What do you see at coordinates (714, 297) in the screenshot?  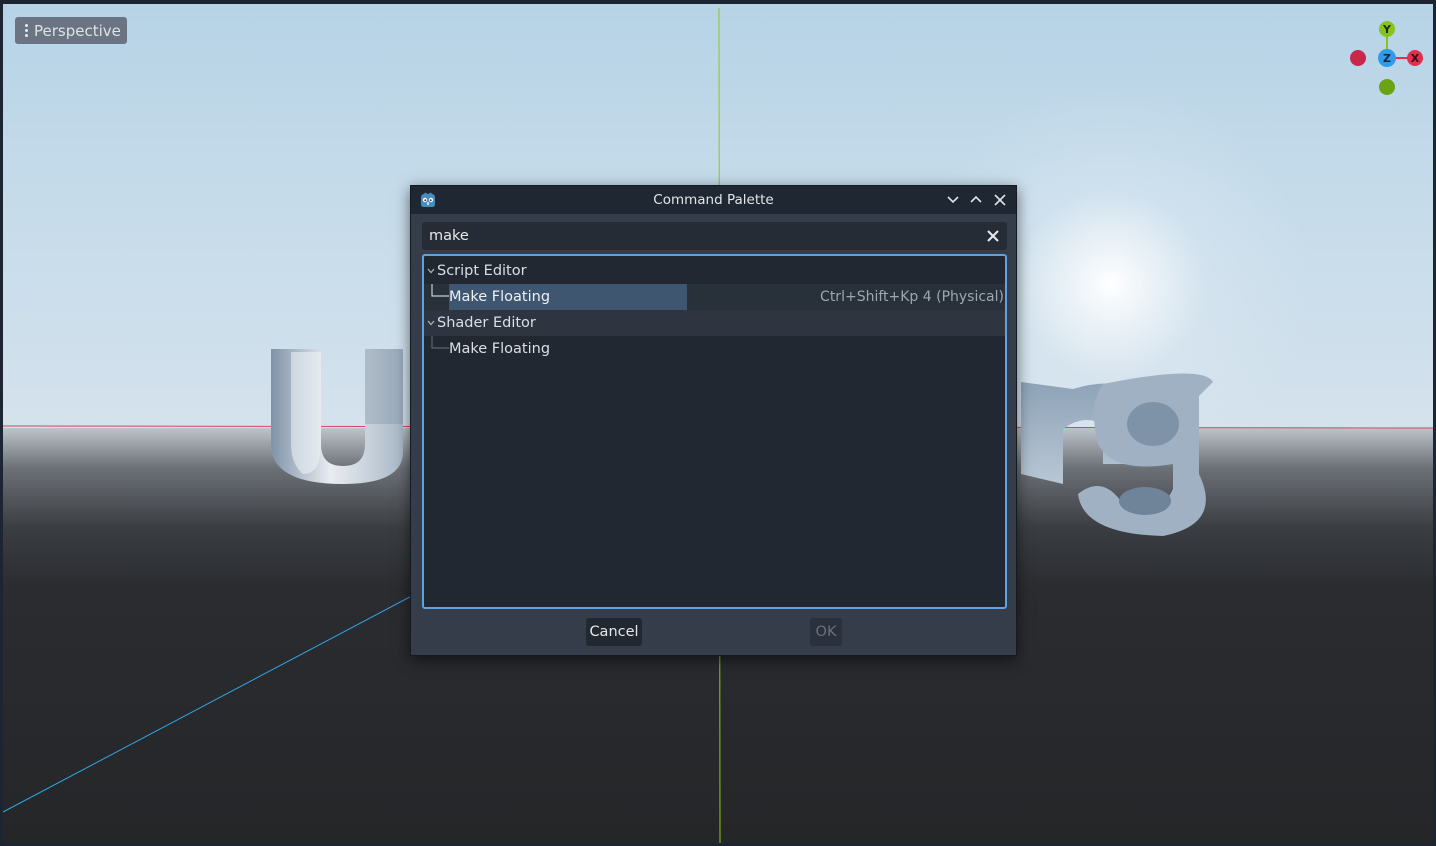 I see `tree-item-make-floating-script: Make Floating Ctrl+Shift+Kp 4 (Physical)` at bounding box center [714, 297].